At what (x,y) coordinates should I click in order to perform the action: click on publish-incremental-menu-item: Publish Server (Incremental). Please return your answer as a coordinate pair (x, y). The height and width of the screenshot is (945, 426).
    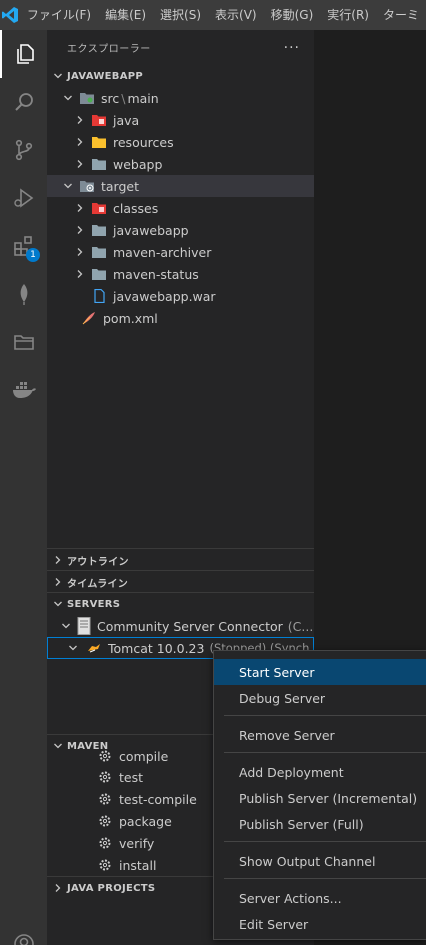
    Looking at the image, I should click on (320, 798).